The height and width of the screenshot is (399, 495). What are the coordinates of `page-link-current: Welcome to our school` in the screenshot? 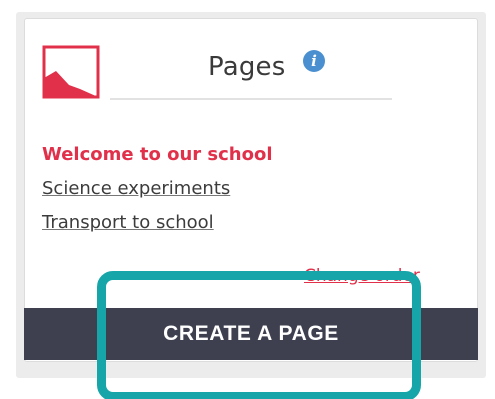 It's located at (157, 154).